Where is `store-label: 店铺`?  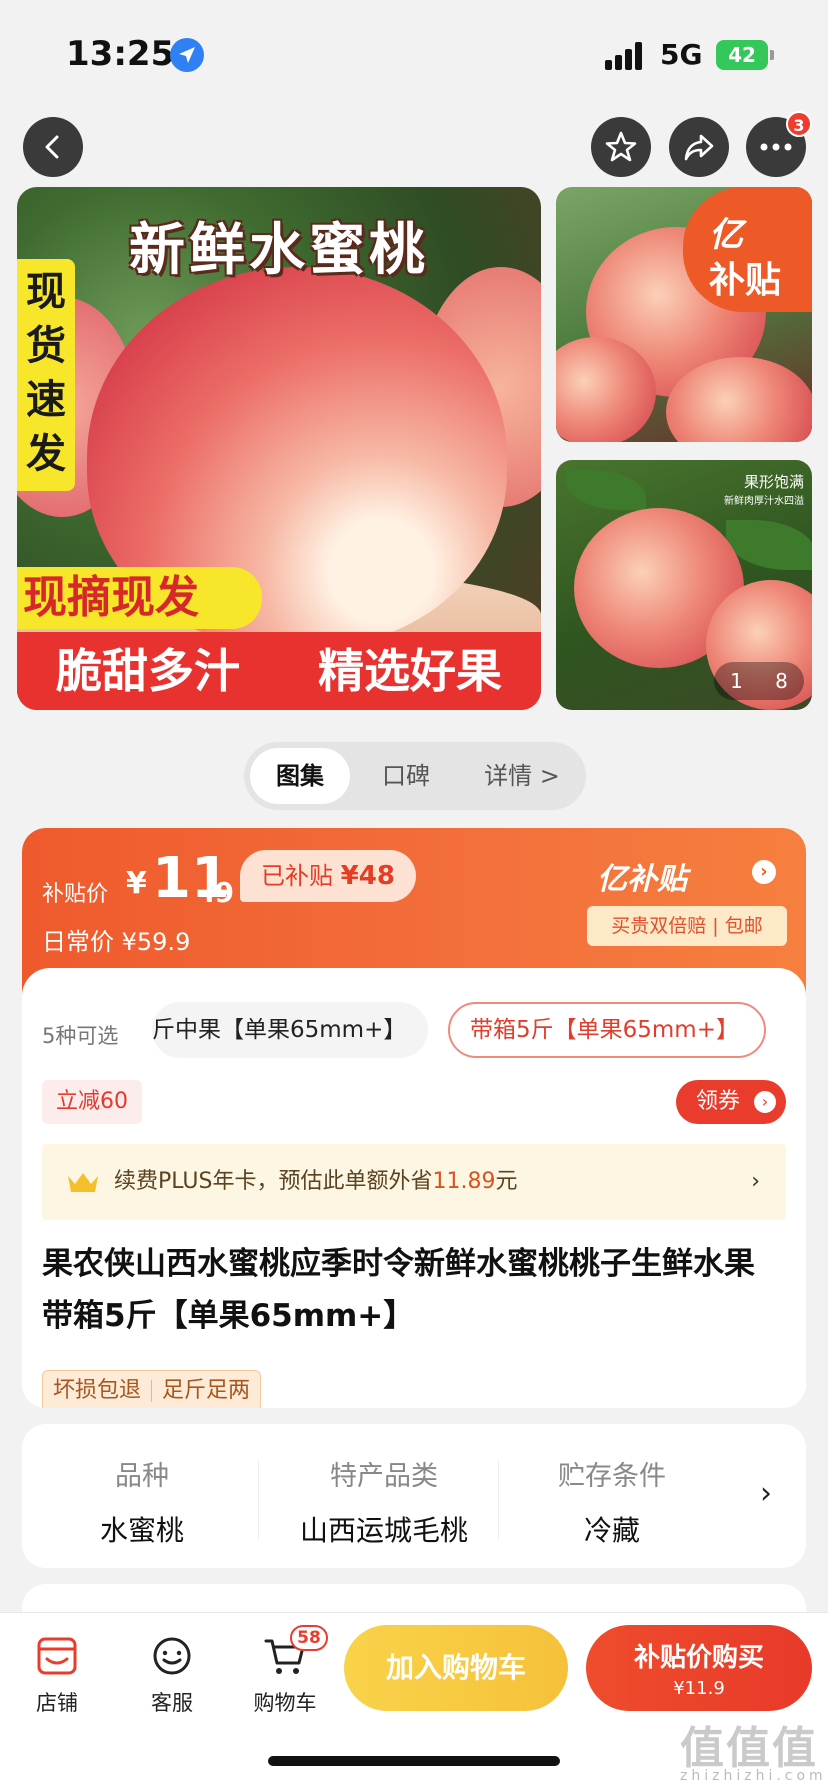 store-label: 店铺 is located at coordinates (57, 1703).